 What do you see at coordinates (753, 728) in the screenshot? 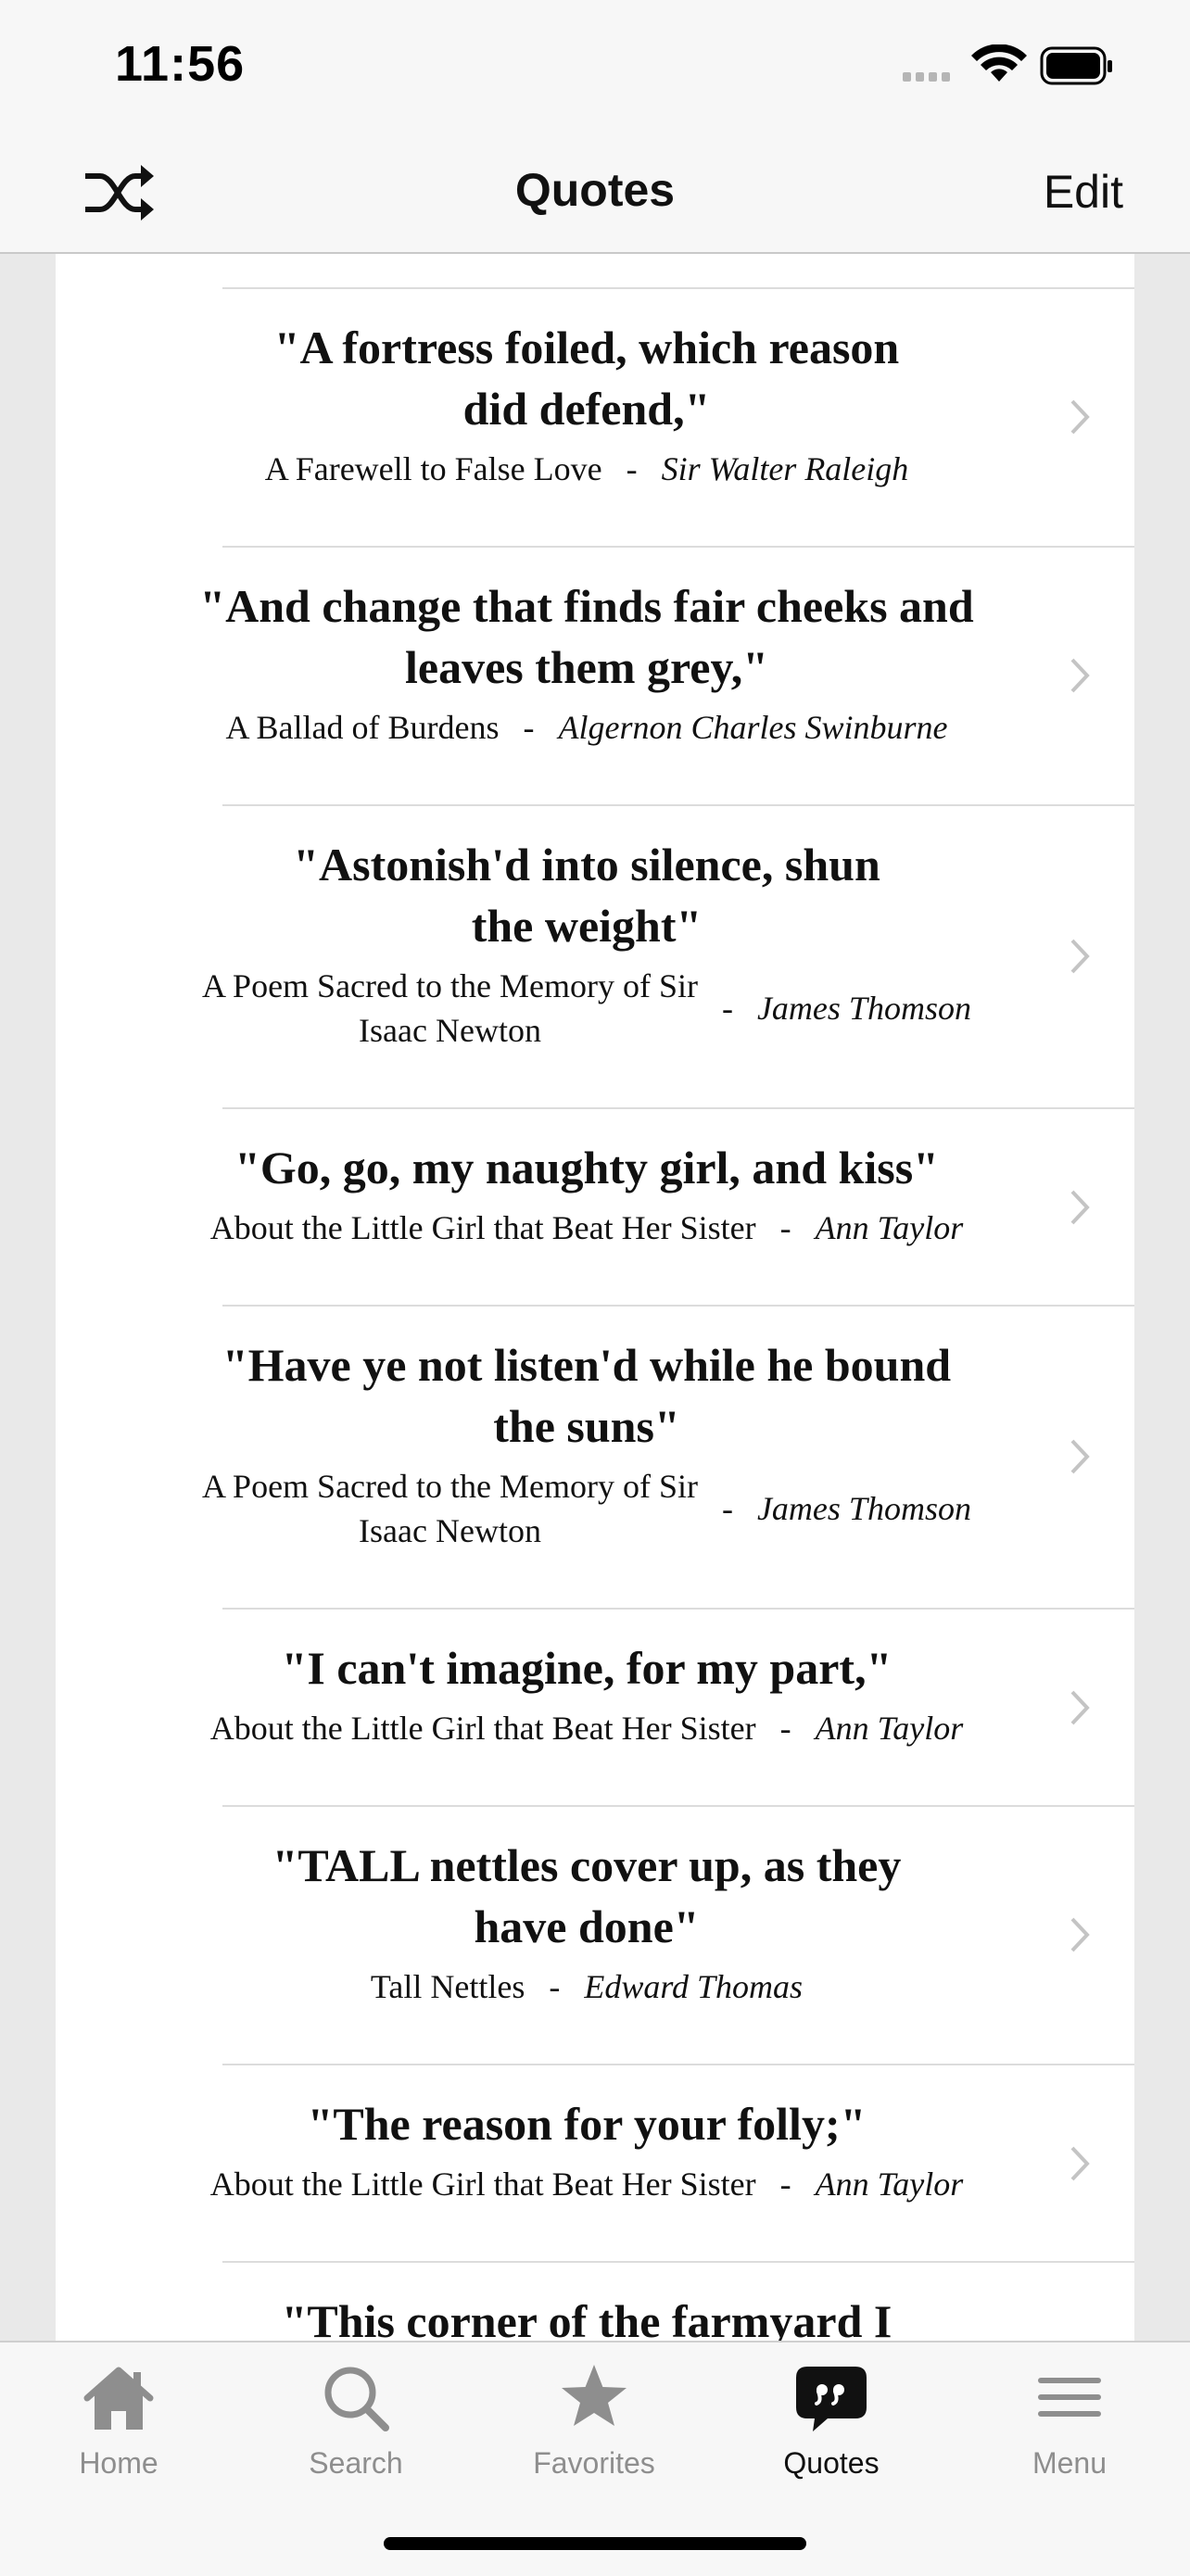
I see `quote-author: Algernon Charles Swinburne` at bounding box center [753, 728].